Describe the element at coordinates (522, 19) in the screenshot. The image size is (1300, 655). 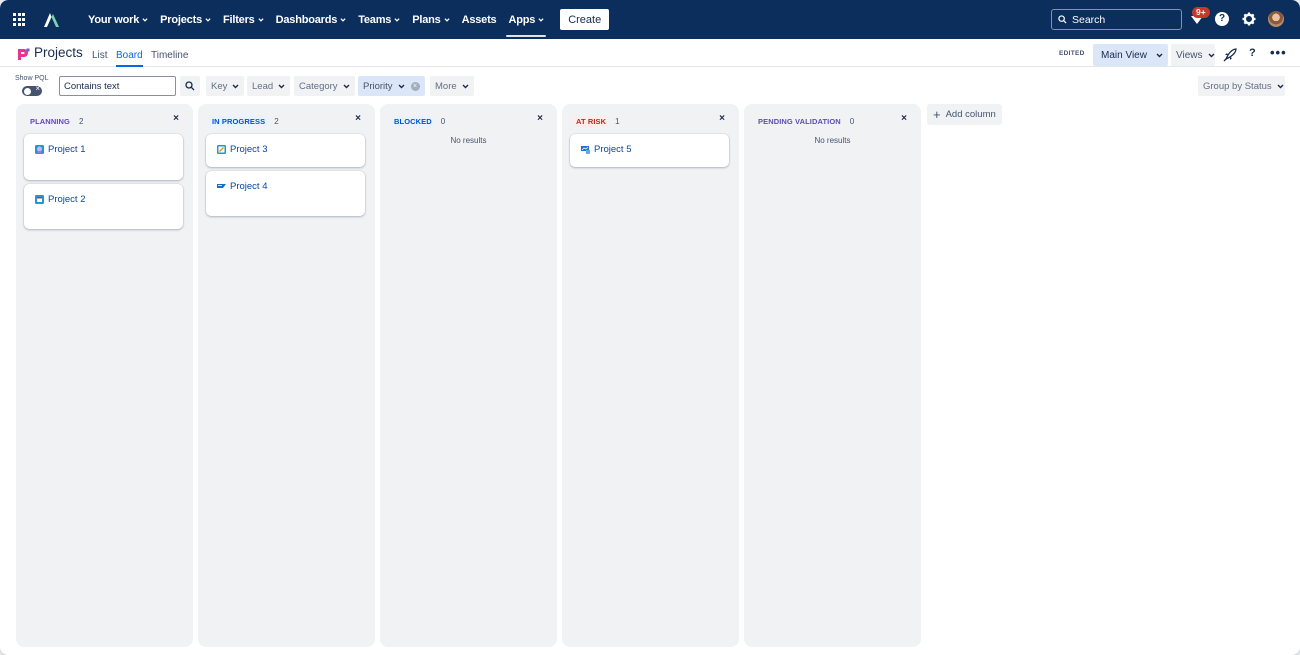
I see `nav-item-label: Apps` at that location.